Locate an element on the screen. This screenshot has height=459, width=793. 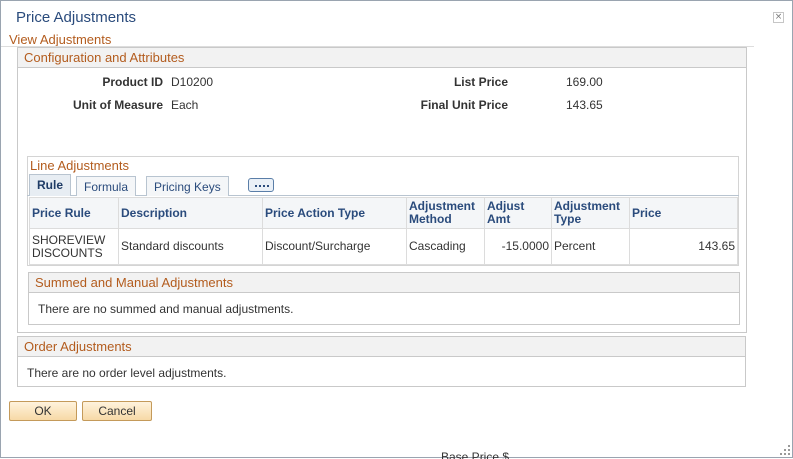
cell-adjust-amt: -15.0000 is located at coordinates (518, 246).